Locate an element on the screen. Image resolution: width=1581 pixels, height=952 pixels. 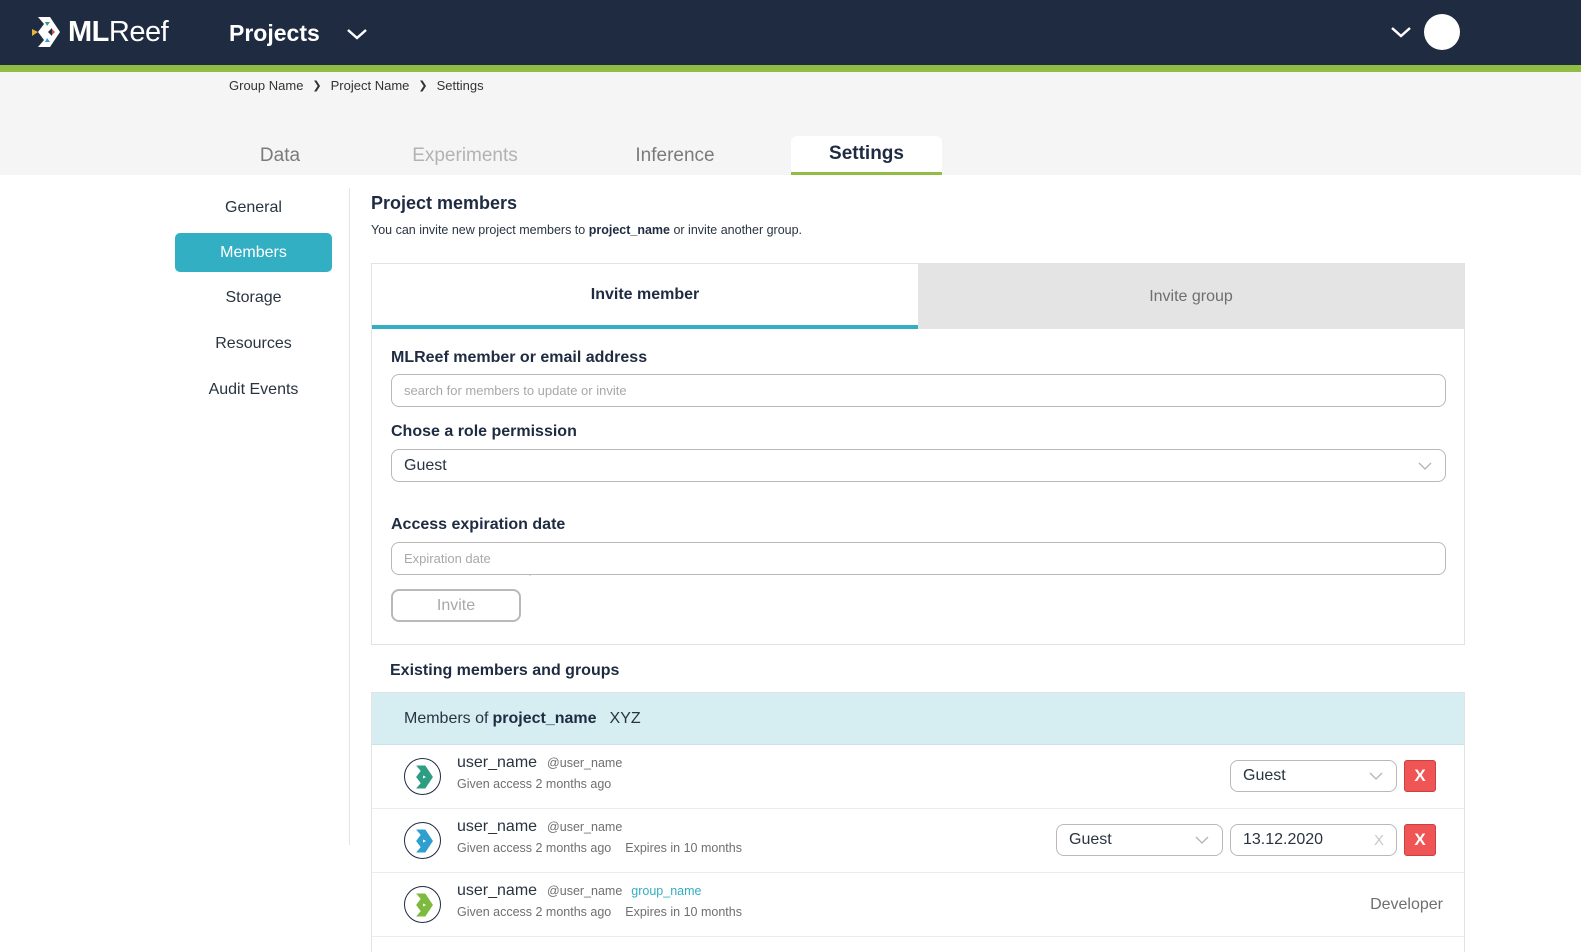
breadcrumb-project: Project Name is located at coordinates (370, 85).